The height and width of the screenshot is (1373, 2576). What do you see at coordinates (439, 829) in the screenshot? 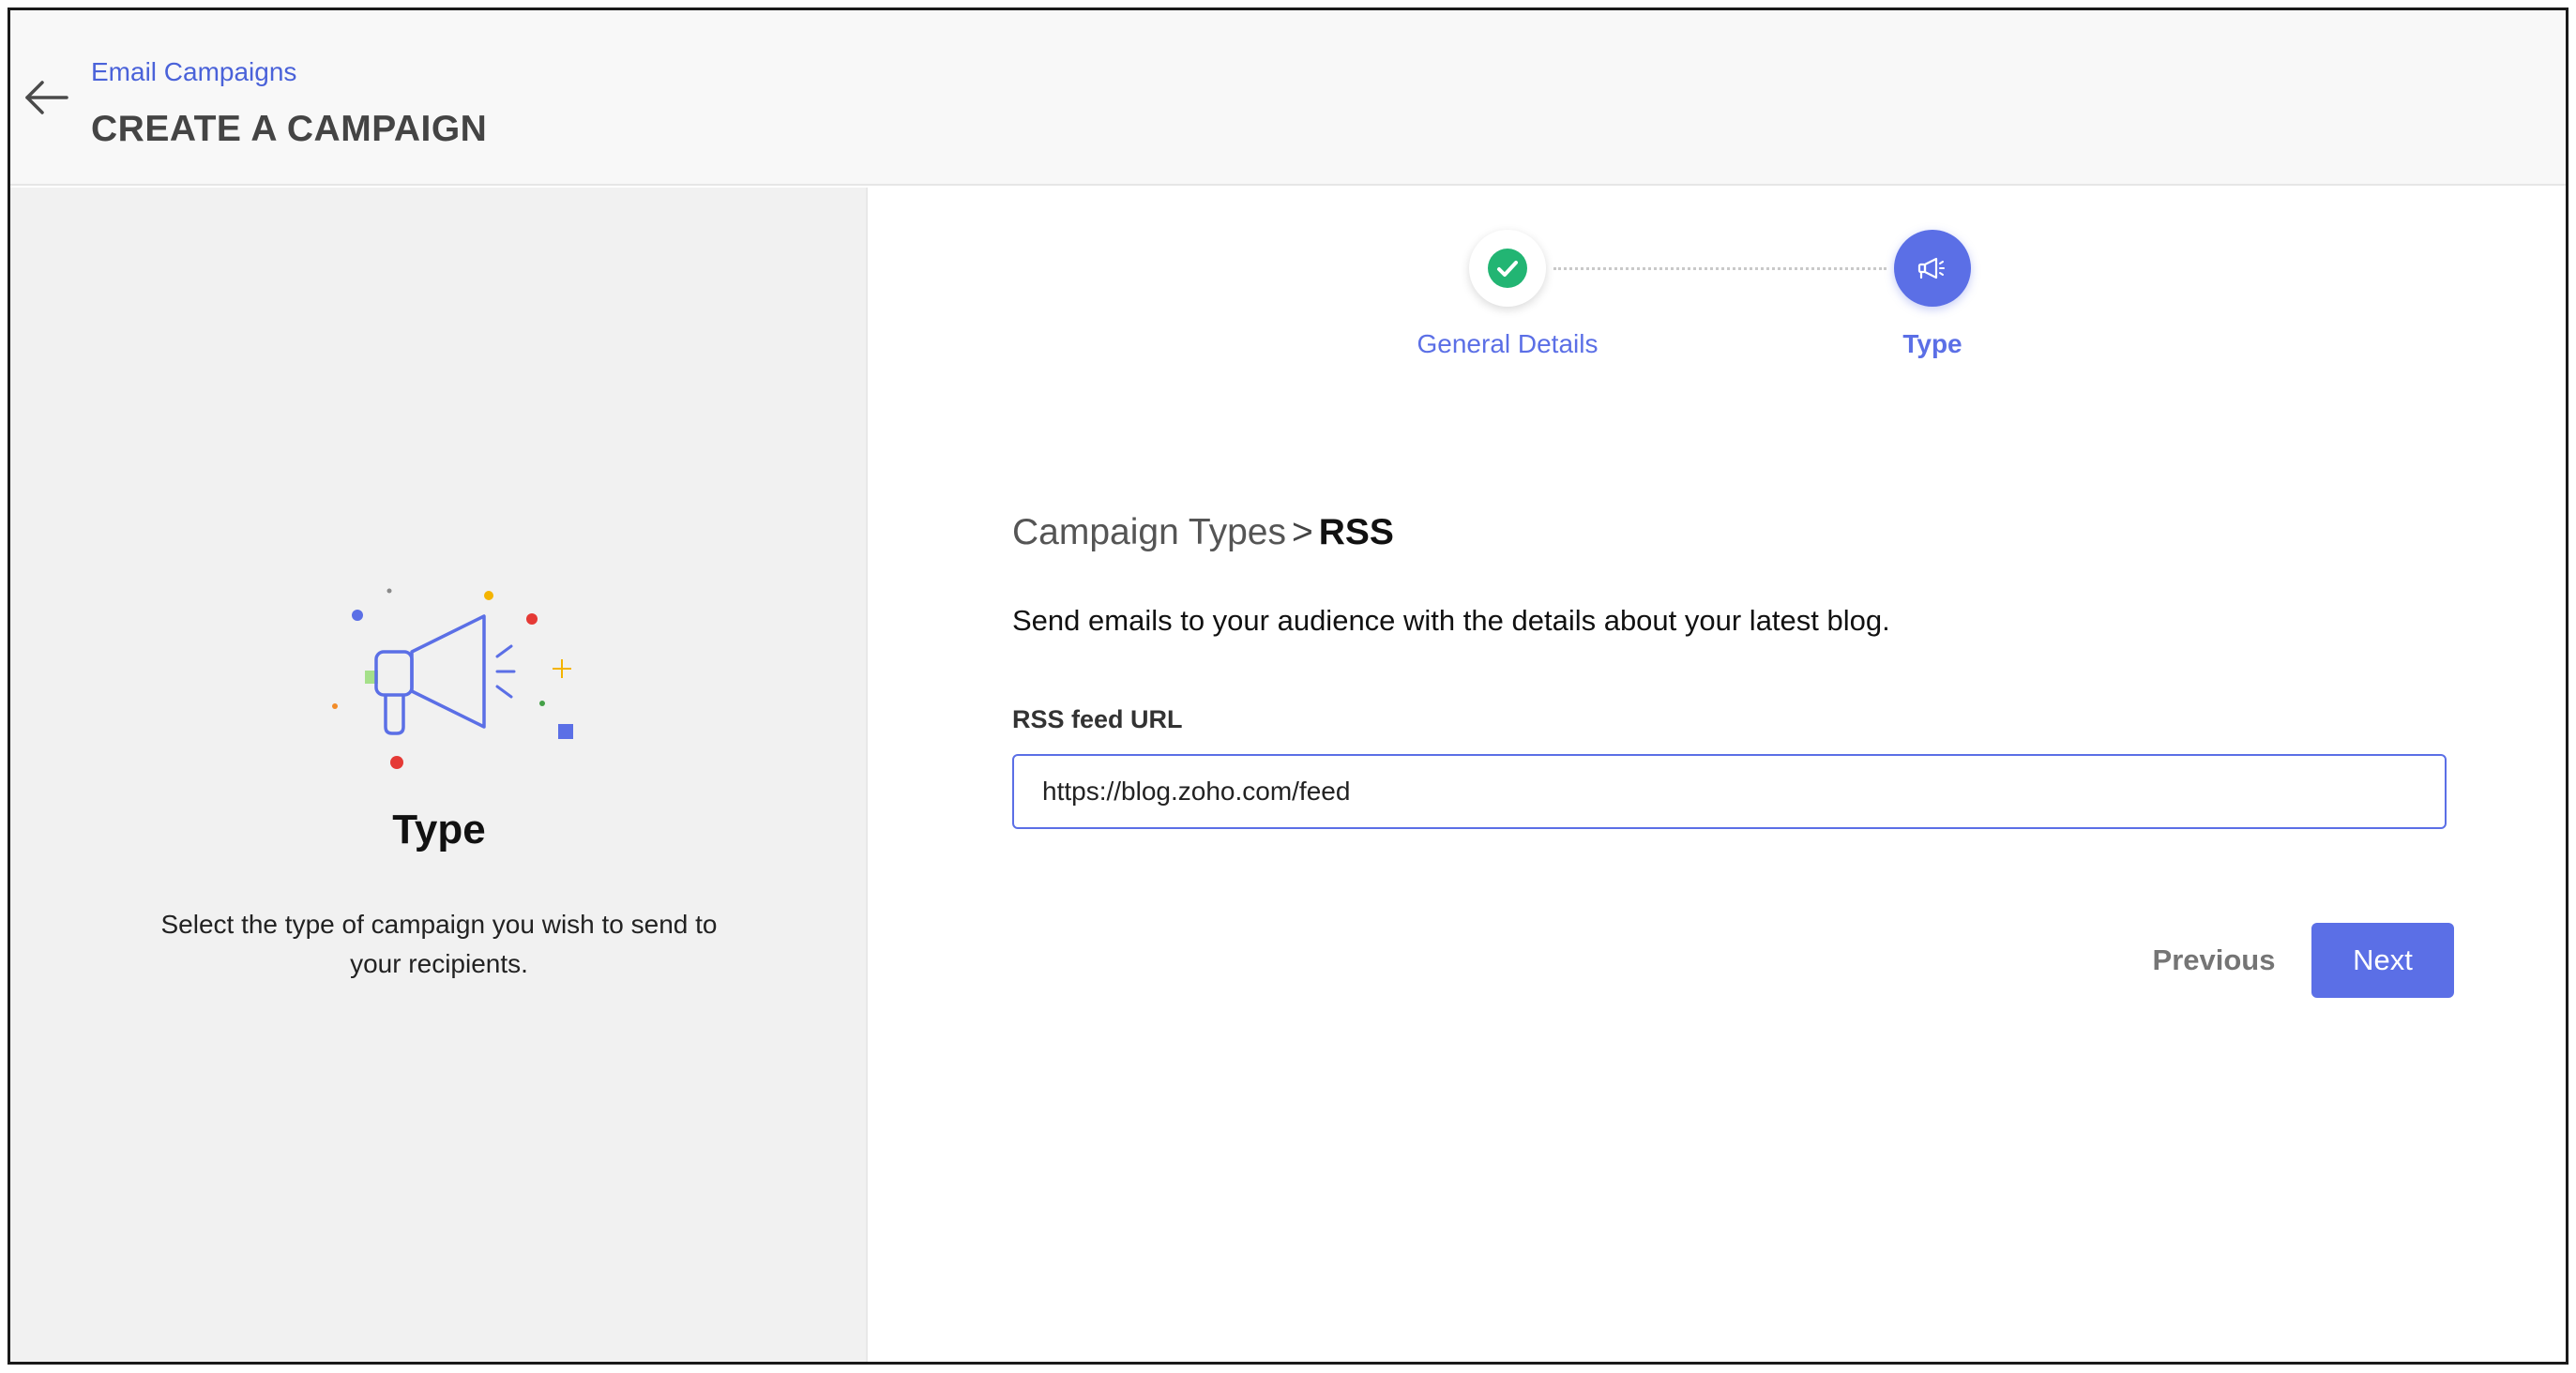
I see `panel-title: Type` at bounding box center [439, 829].